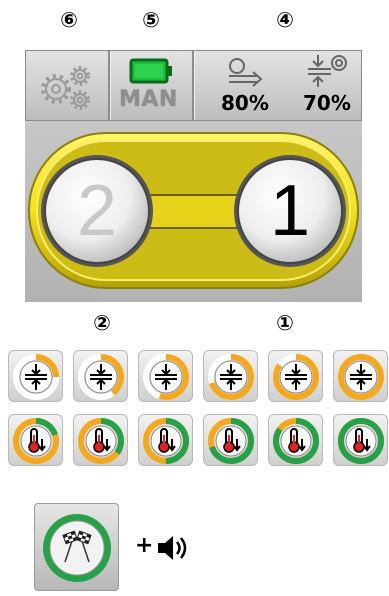 Image resolution: width=389 pixels, height=596 pixels. Describe the element at coordinates (148, 99) in the screenshot. I see `mode-label: MAN` at that location.